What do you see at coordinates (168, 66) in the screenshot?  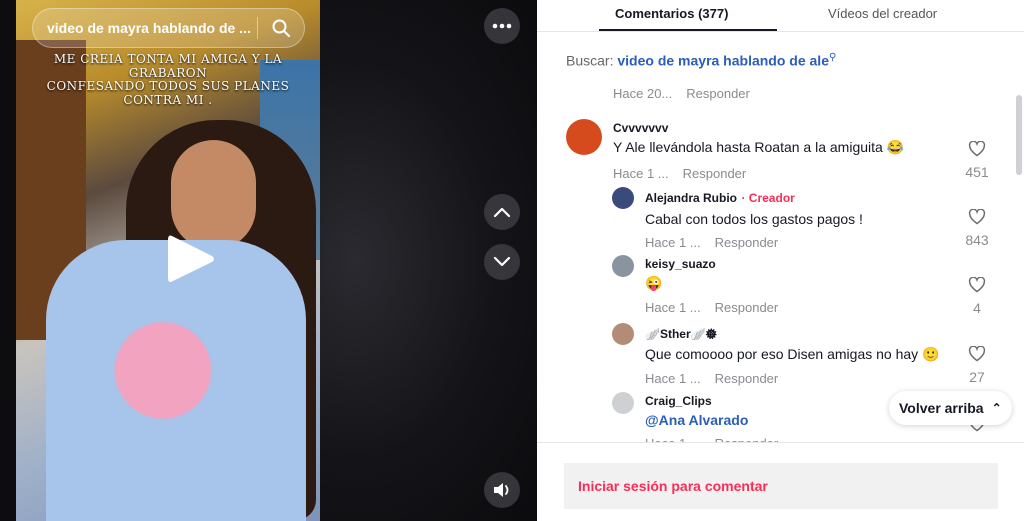 I see `video-caption-line-1: ME CREIA TONTA MI AMIGA Y LA GRABARON` at bounding box center [168, 66].